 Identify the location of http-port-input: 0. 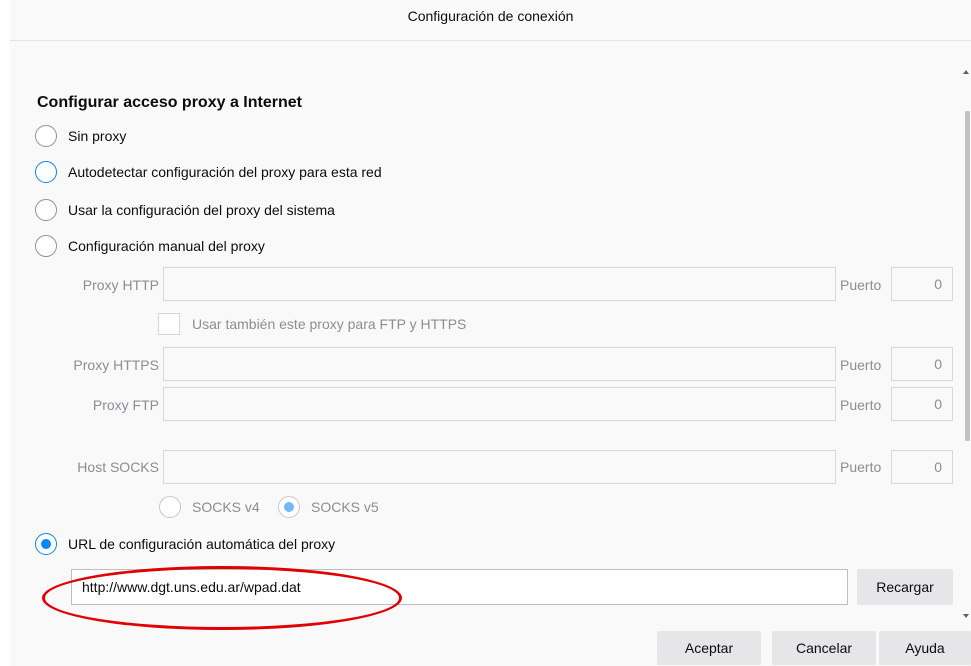
(922, 284).